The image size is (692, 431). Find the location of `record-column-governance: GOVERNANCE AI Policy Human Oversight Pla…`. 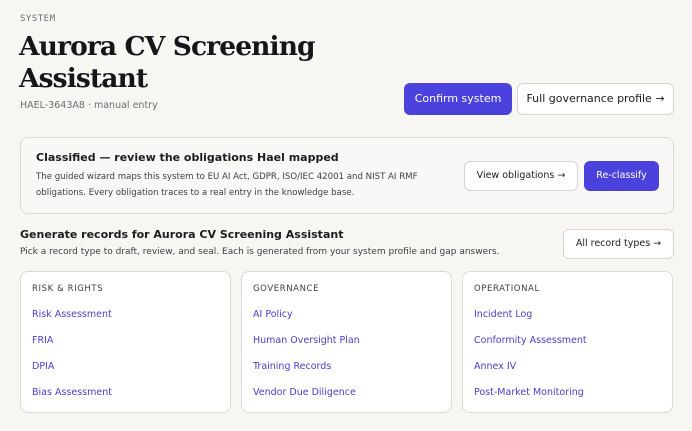

record-column-governance: GOVERNANCE AI Policy Human Oversight Pla… is located at coordinates (346, 342).